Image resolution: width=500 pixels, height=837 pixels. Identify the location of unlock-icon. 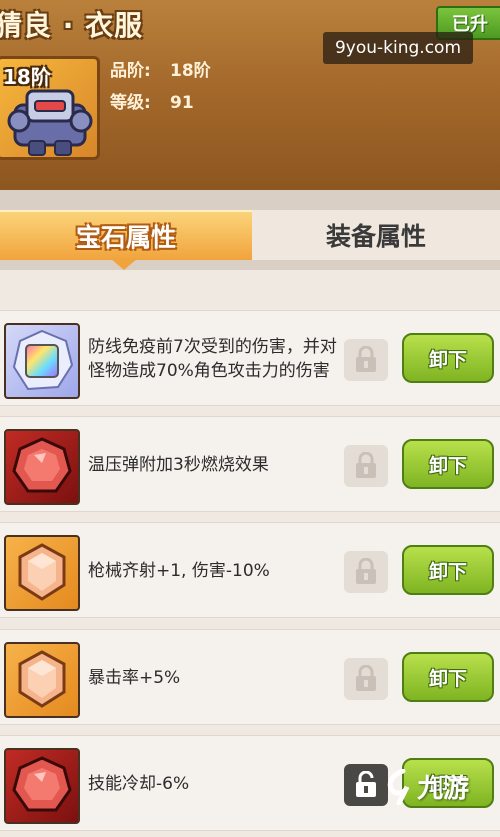
(366, 785).